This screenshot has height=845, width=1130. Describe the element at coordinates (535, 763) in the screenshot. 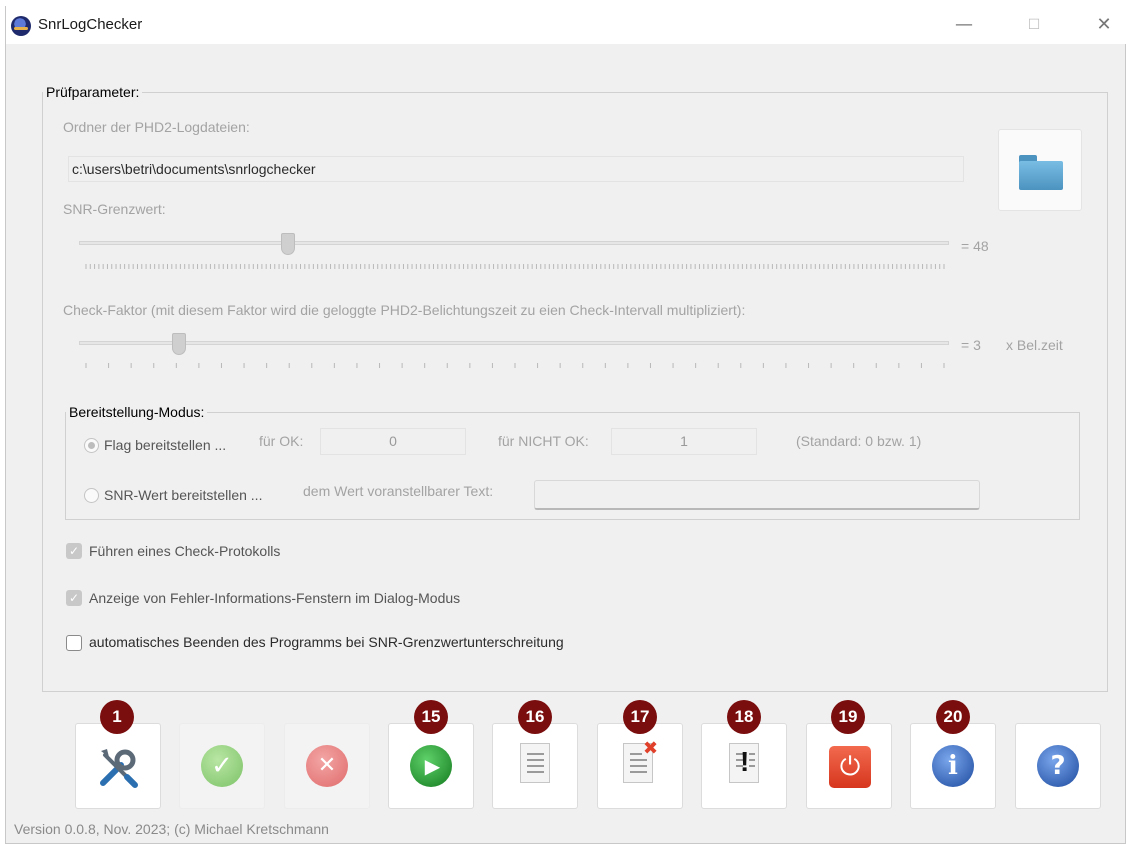

I see `log-icon` at that location.